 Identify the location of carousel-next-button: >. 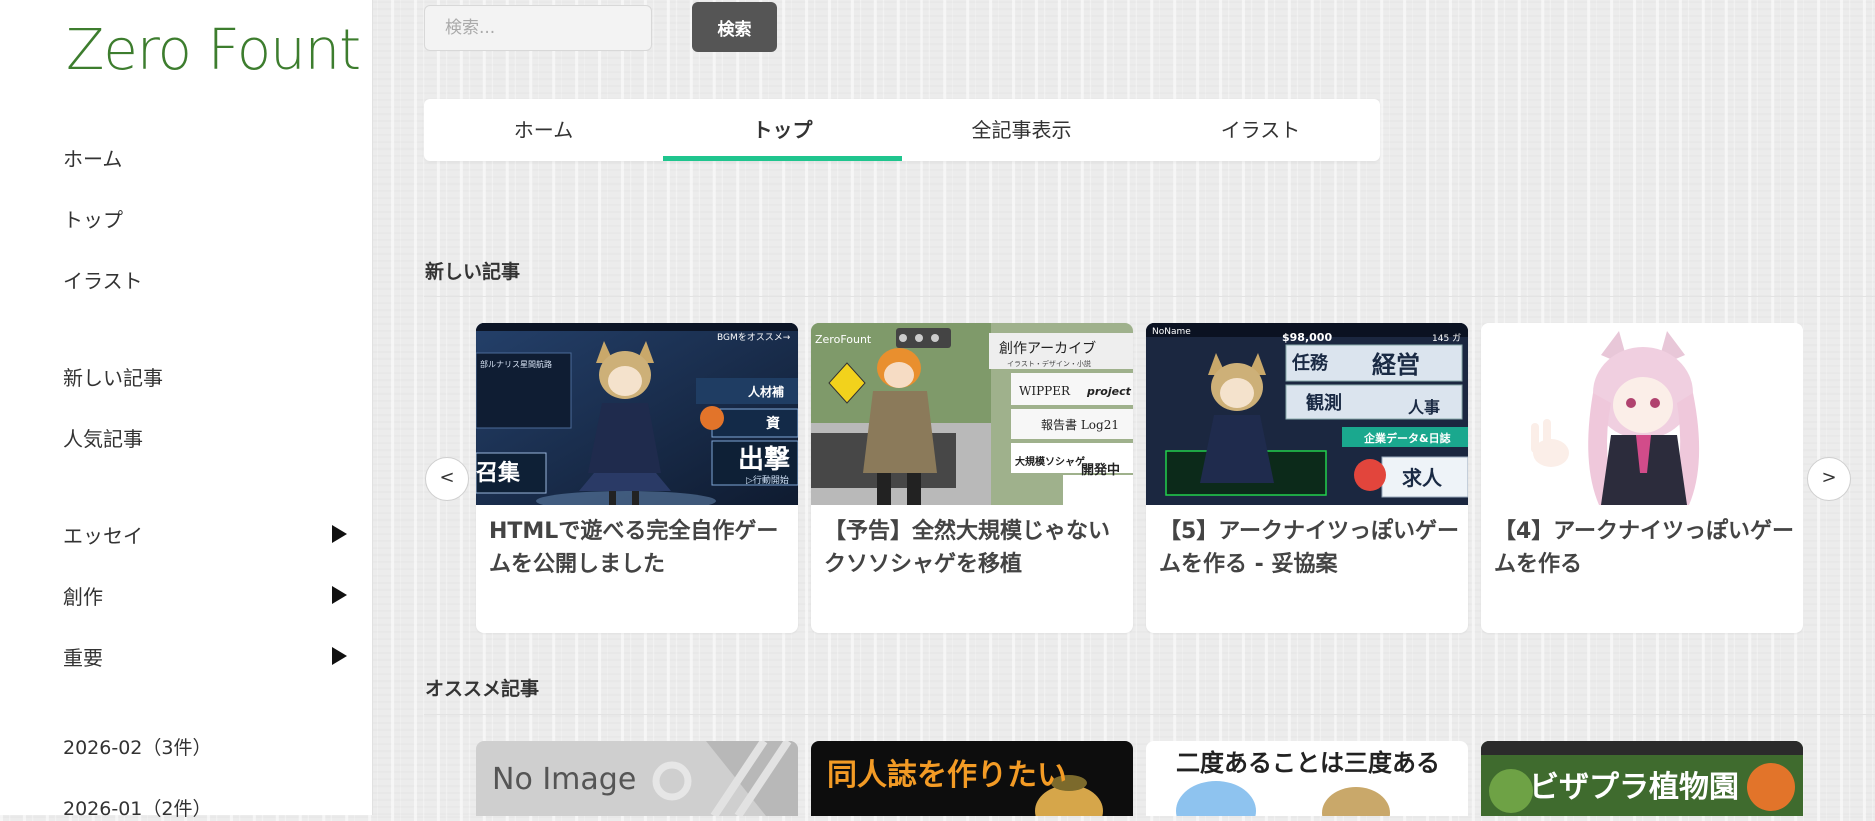
(1829, 479).